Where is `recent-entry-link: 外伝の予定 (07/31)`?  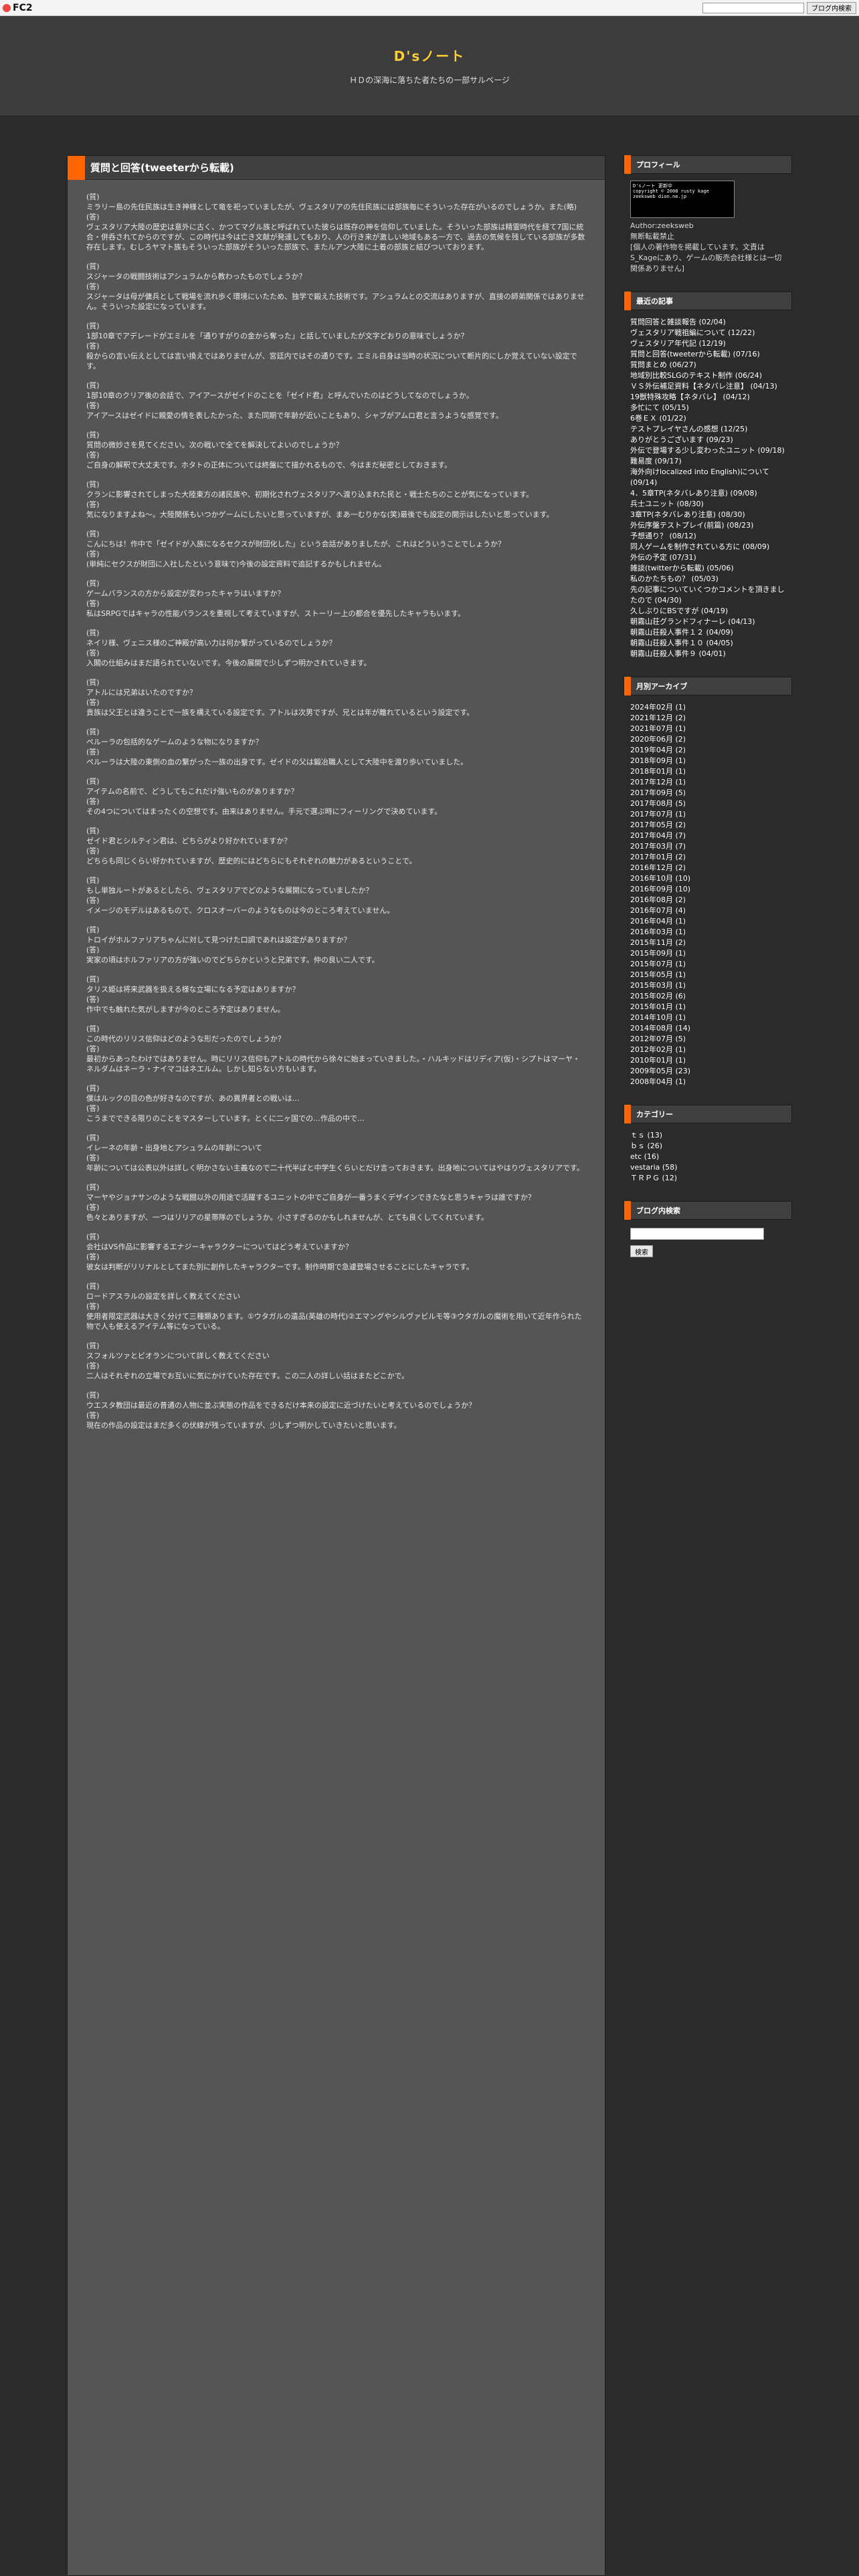
recent-entry-link: 外伝の予定 (07/31) is located at coordinates (708, 557).